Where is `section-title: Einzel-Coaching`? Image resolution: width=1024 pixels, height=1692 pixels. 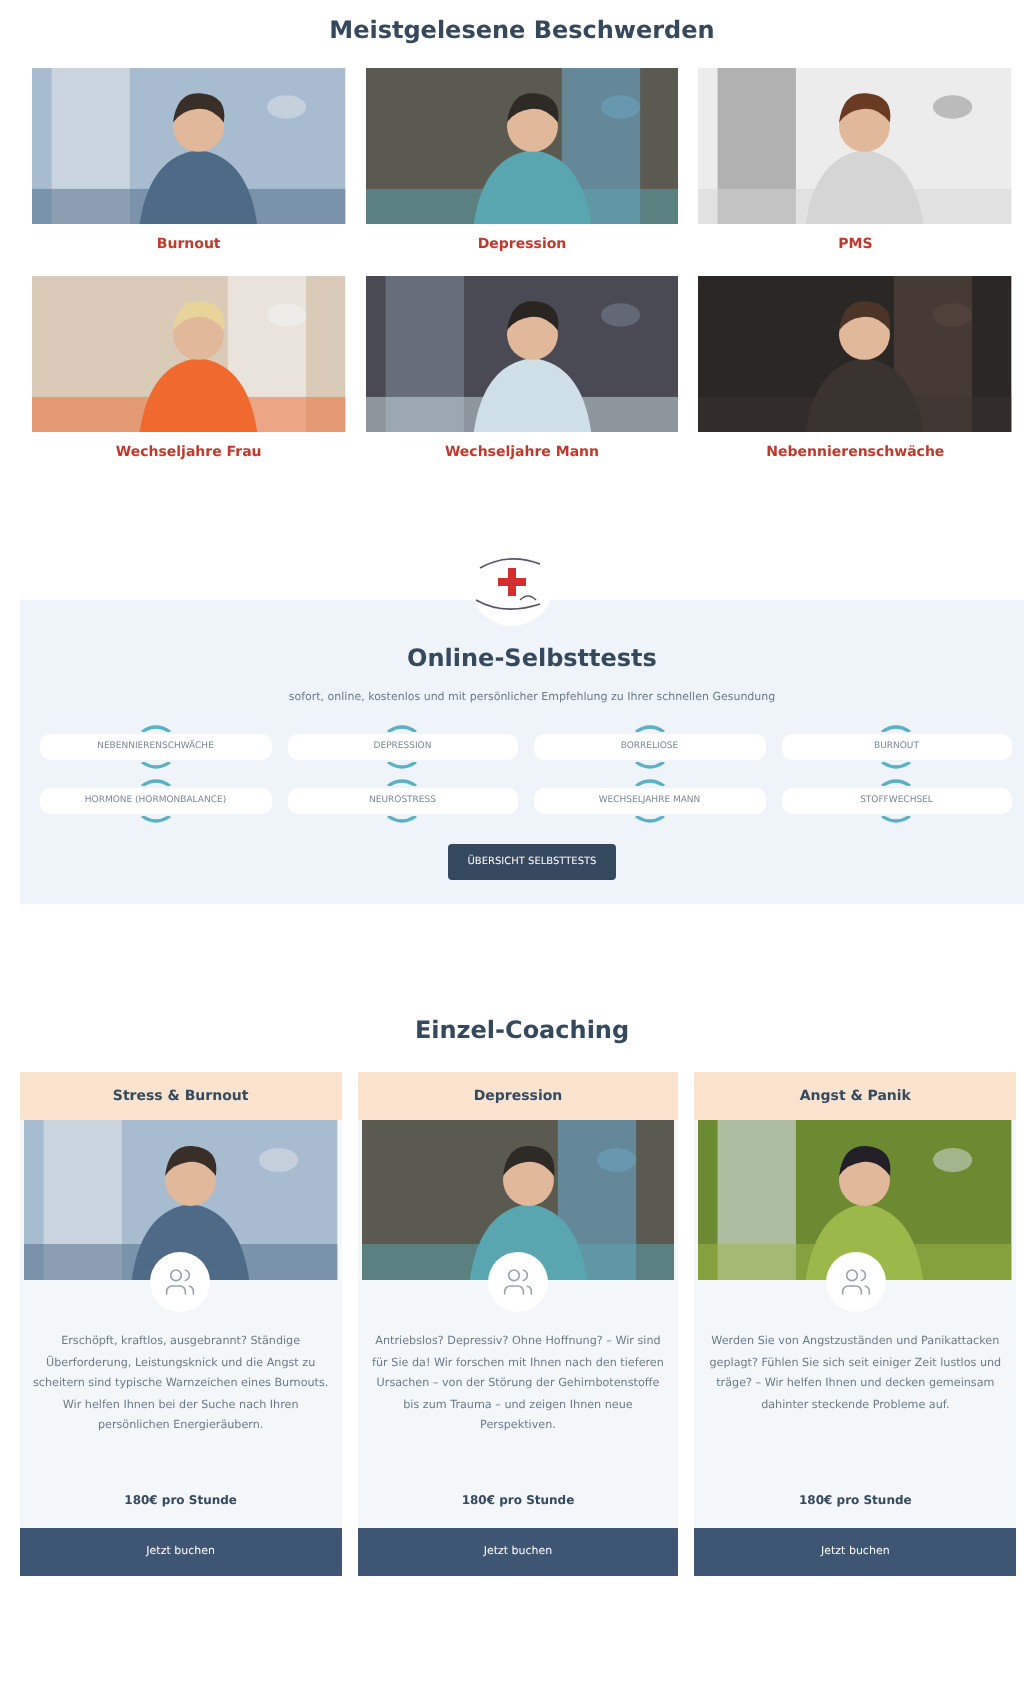
section-title: Einzel-Coaching is located at coordinates (522, 1030).